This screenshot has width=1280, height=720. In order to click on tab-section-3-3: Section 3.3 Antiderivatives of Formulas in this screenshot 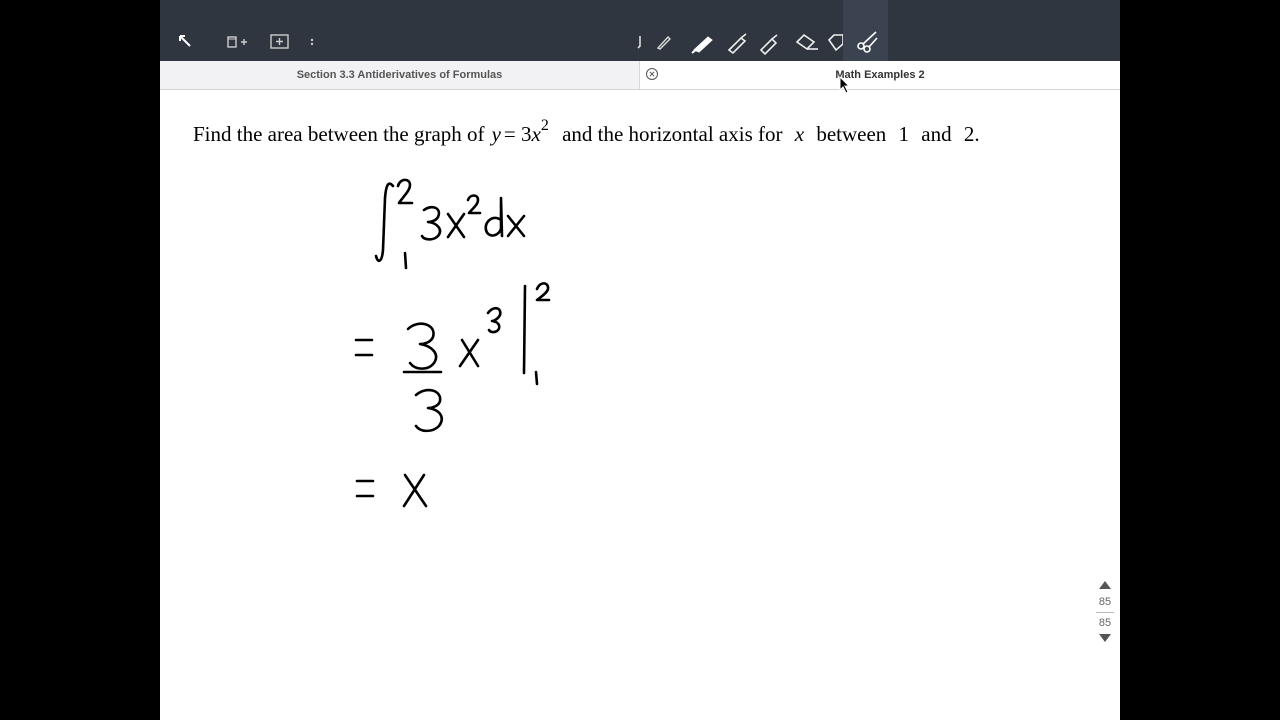, I will do `click(400, 75)`.